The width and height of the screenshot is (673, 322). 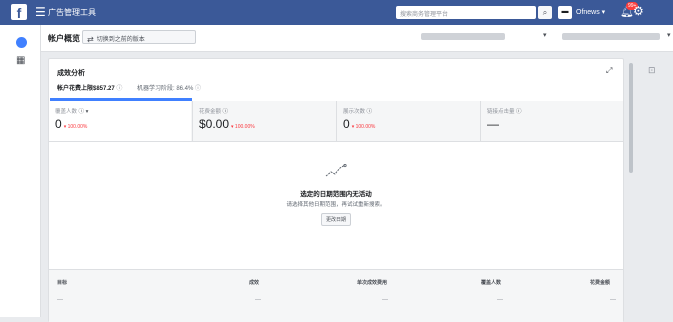 I want to click on page-title: 帐户概览, so click(x=64, y=38).